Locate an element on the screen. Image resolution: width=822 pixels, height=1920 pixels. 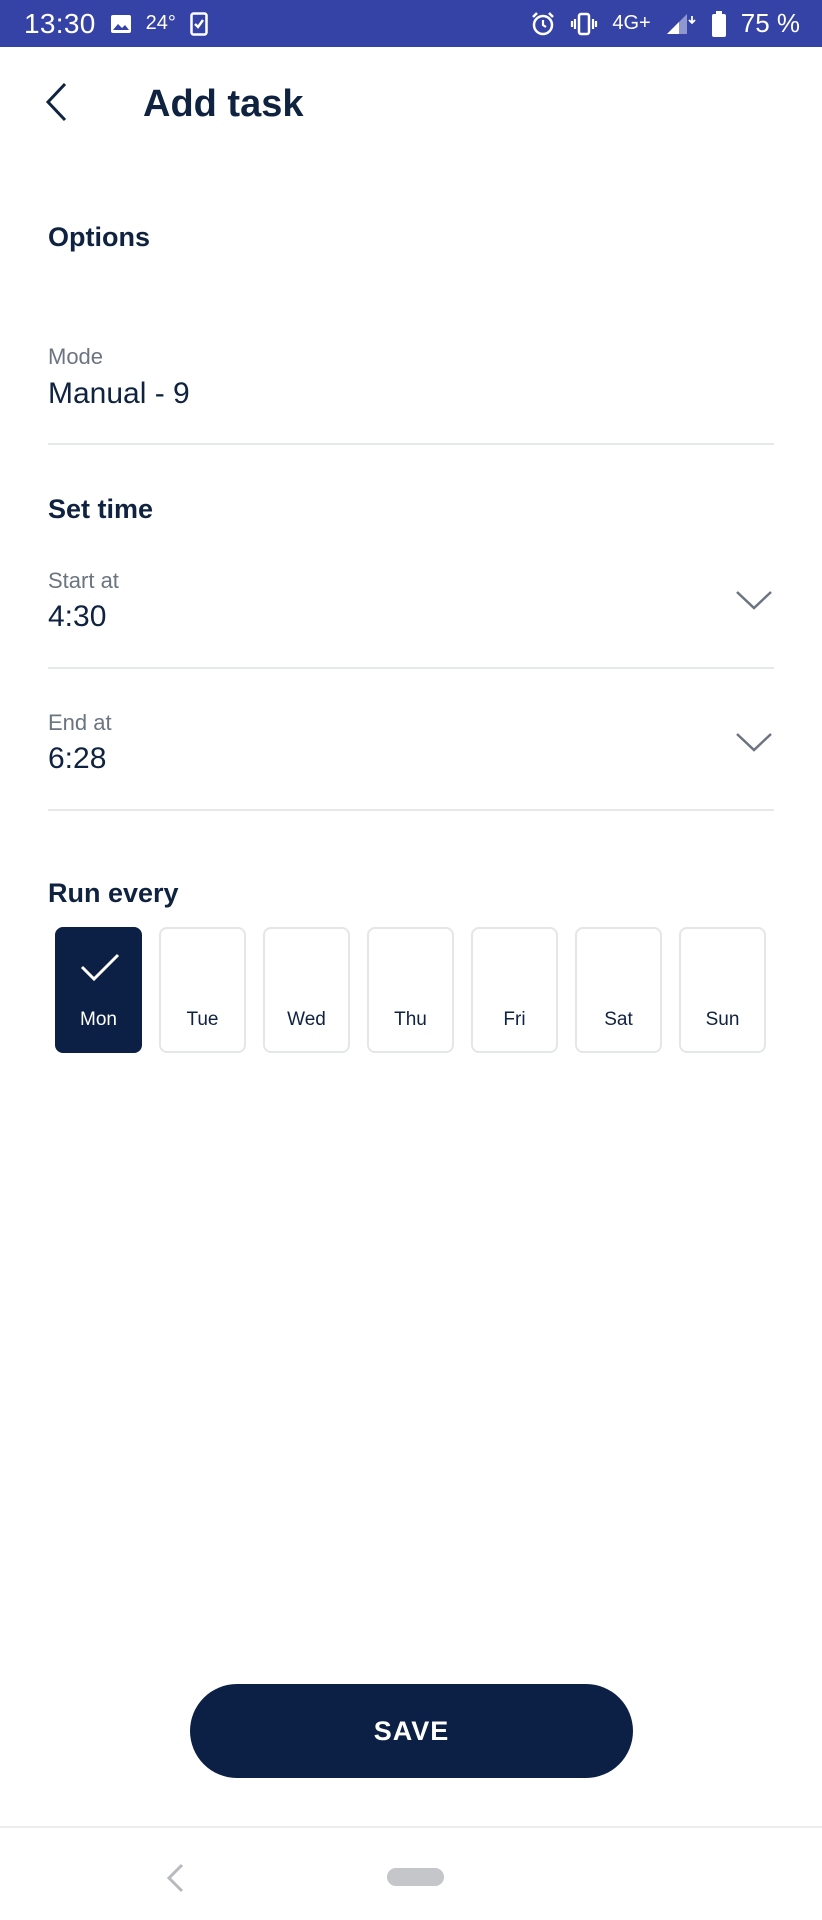
system-nav-bar is located at coordinates (411, 1873).